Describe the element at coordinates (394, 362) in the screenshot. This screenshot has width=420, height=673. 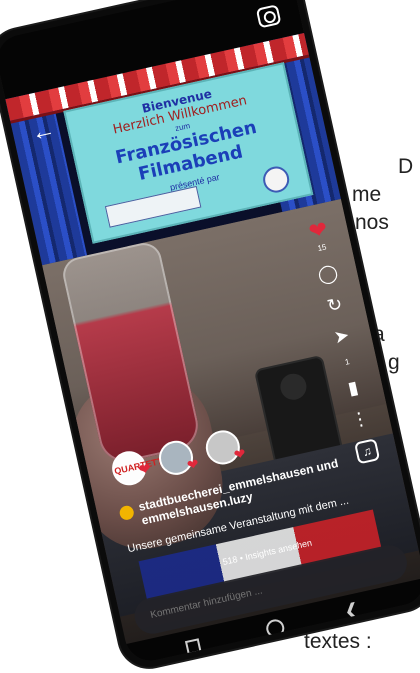
I see `background-text-5: g` at that location.